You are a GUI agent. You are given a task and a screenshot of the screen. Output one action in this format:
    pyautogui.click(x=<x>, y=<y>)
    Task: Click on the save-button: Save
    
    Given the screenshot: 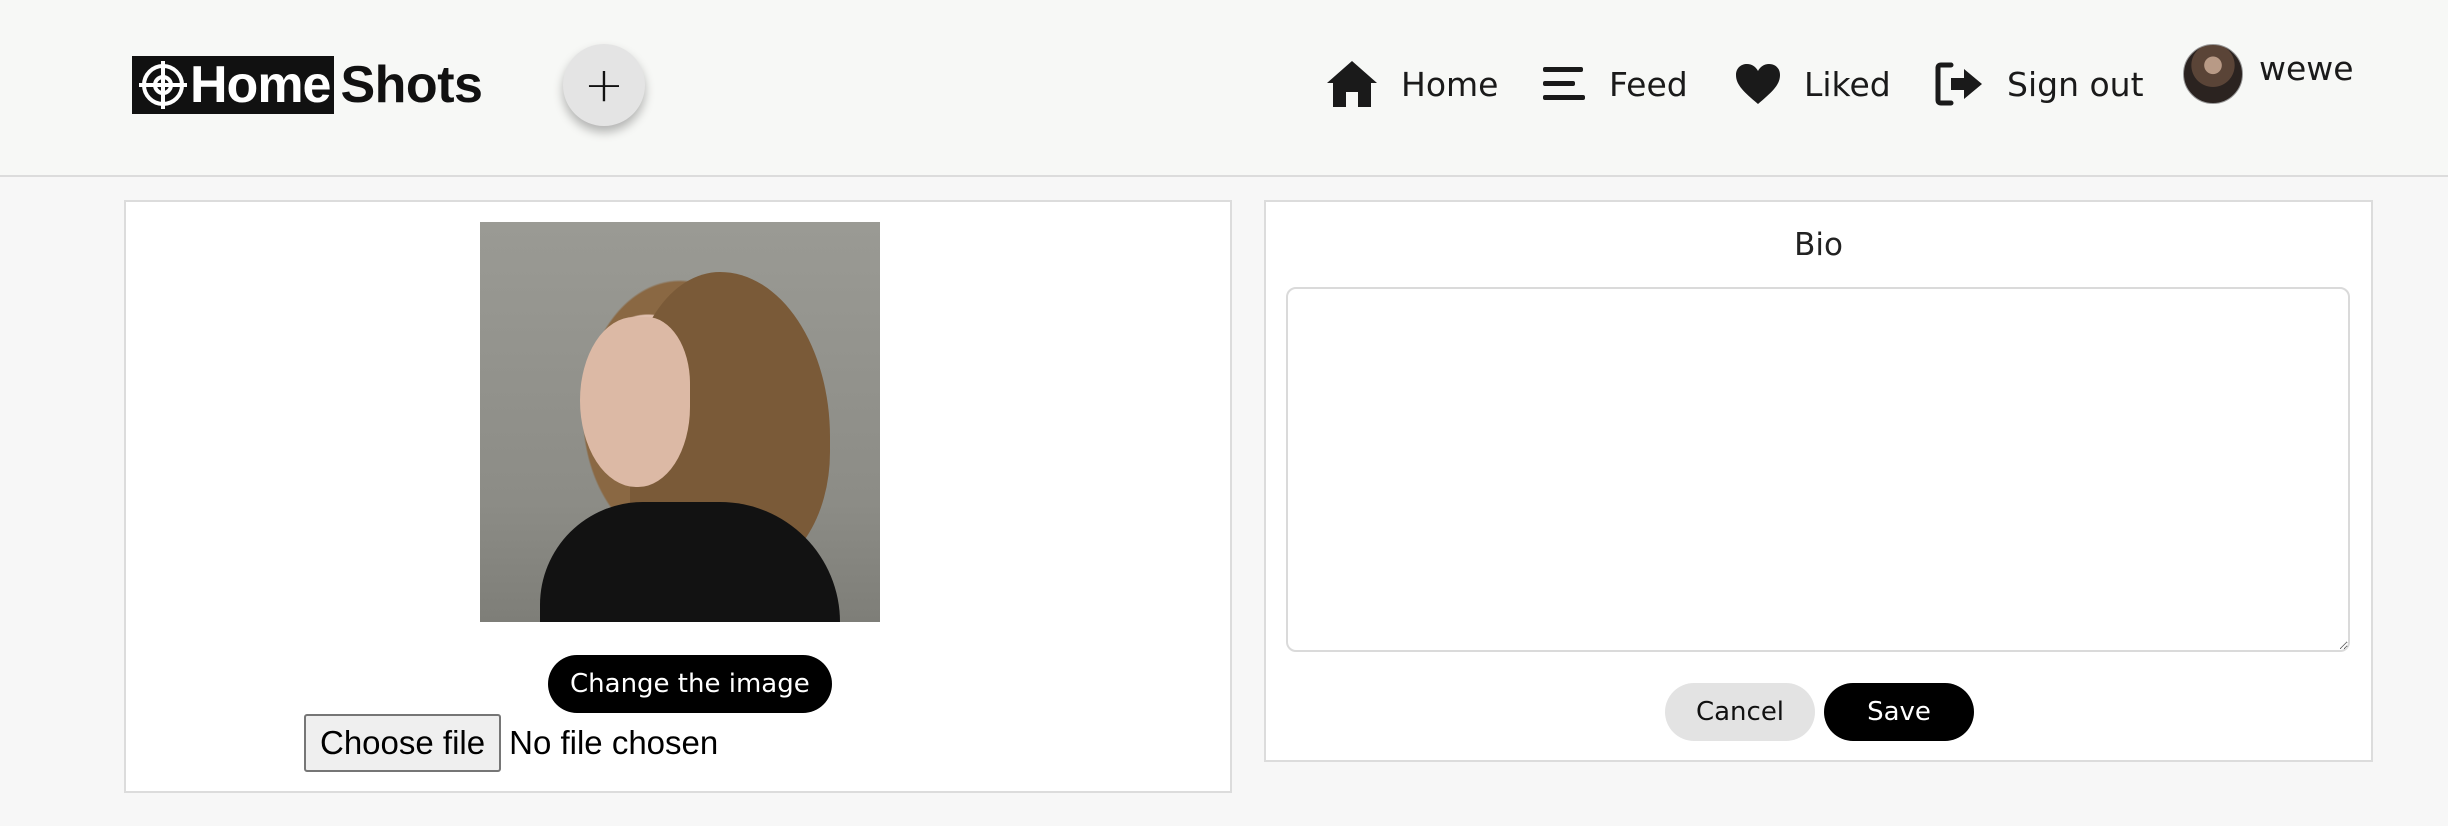 What is the action you would take?
    pyautogui.click(x=1899, y=712)
    